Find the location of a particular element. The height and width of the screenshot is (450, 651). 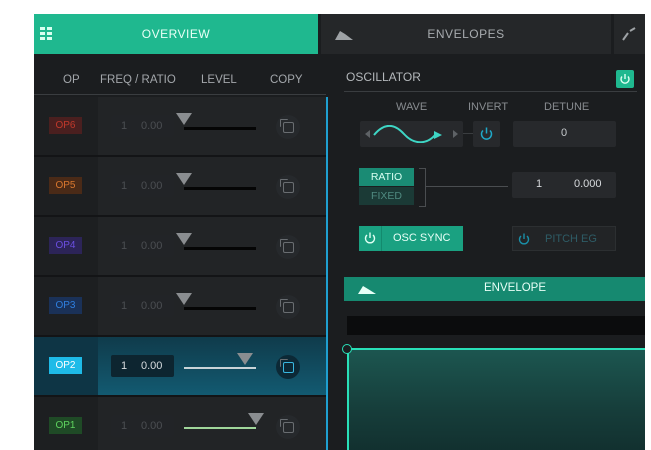

fixed-option: FIXED is located at coordinates (386, 196).